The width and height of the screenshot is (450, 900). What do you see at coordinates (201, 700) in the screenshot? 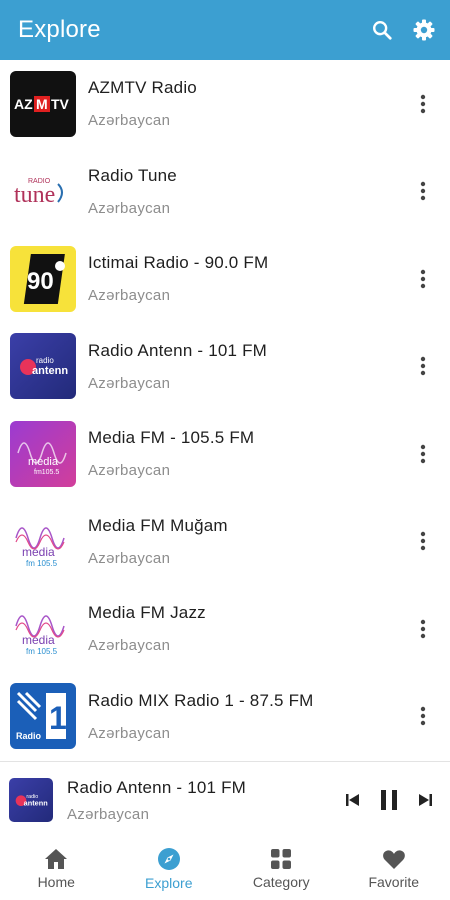
I see `station-name: Radio MIX Radio 1 - 87.5 FM` at bounding box center [201, 700].